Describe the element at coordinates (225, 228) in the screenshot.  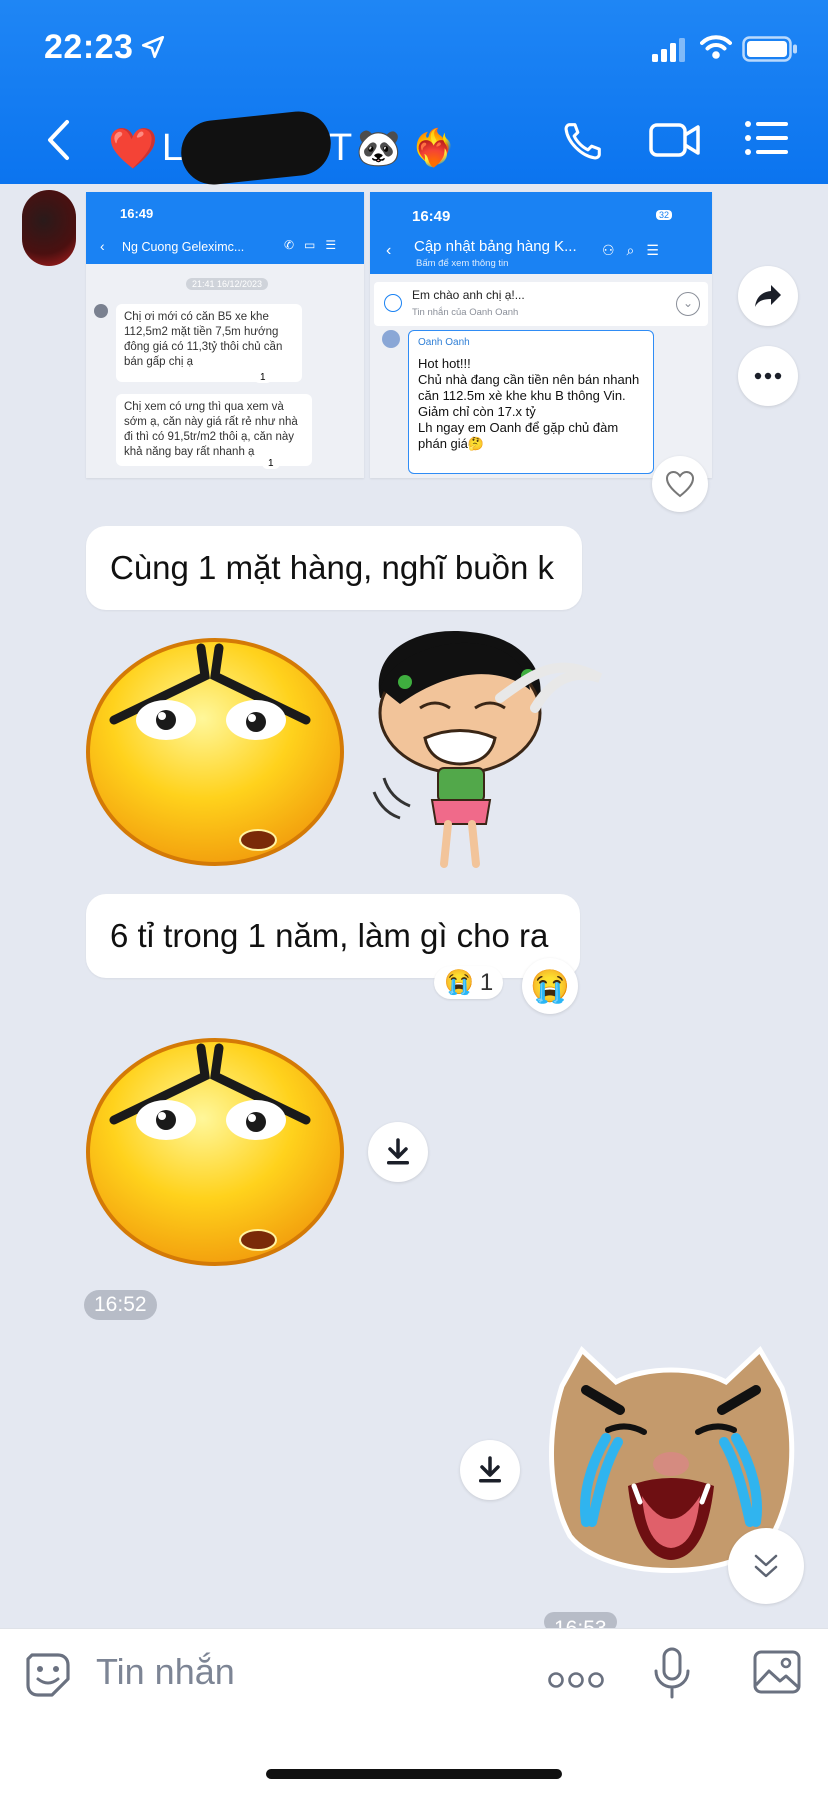
I see `shot-left-header: 16:49 ‹ Ng Cuong Geleximc... ✆▭☰` at that location.